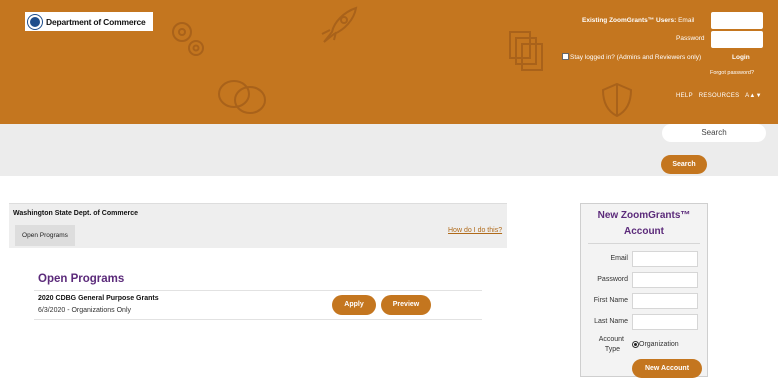  What do you see at coordinates (354, 305) in the screenshot?
I see `apply-button: Apply` at bounding box center [354, 305].